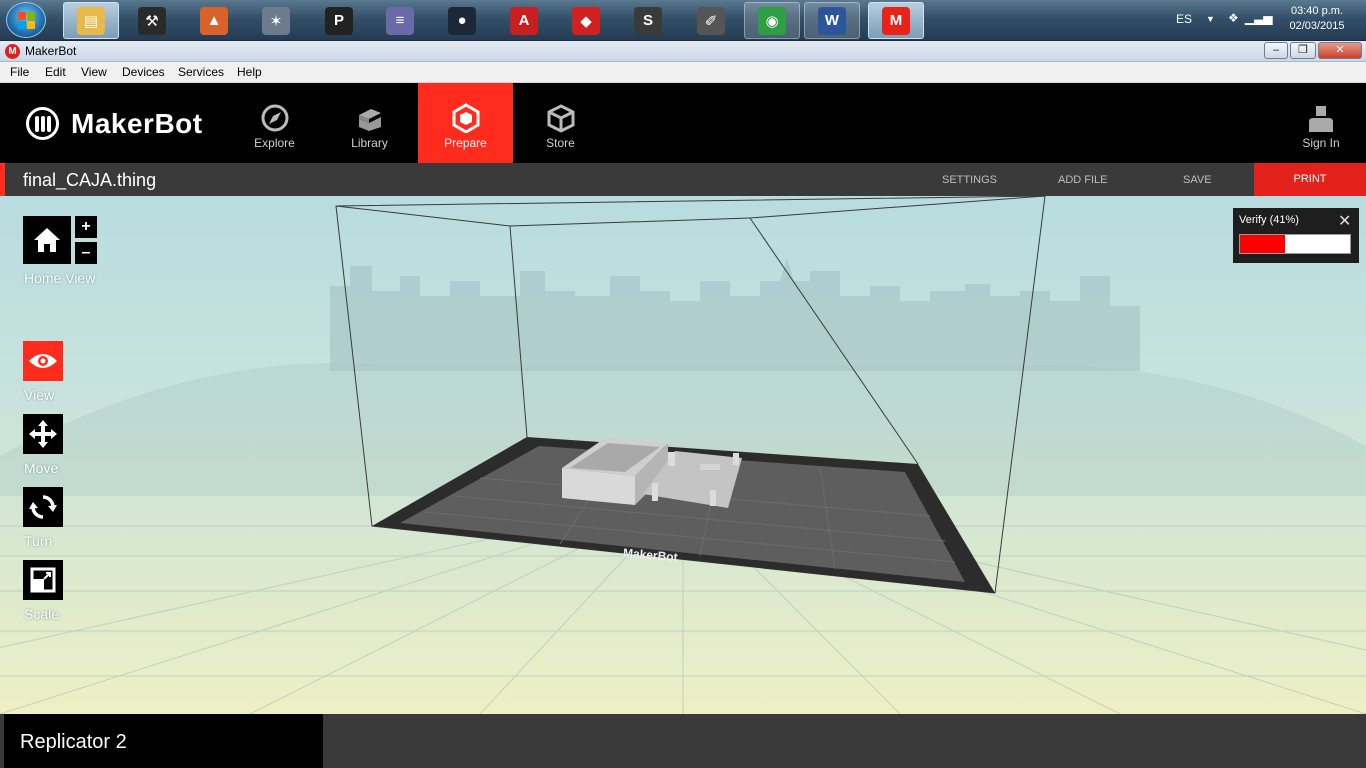 This screenshot has width=1366, height=768. I want to click on print-button: PRINT, so click(1310, 179).